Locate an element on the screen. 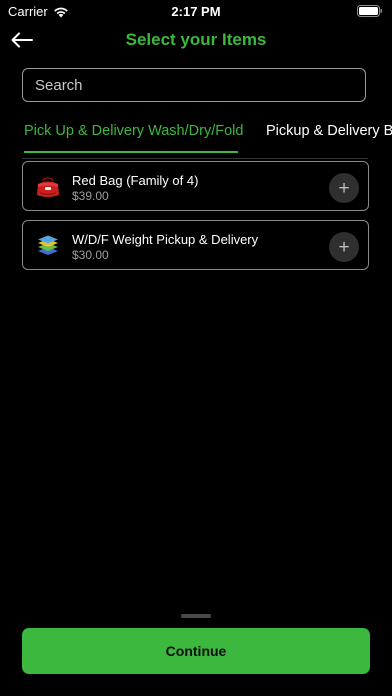 Image resolution: width=392 pixels, height=696 pixels. item-price: $30.00 is located at coordinates (90, 255).